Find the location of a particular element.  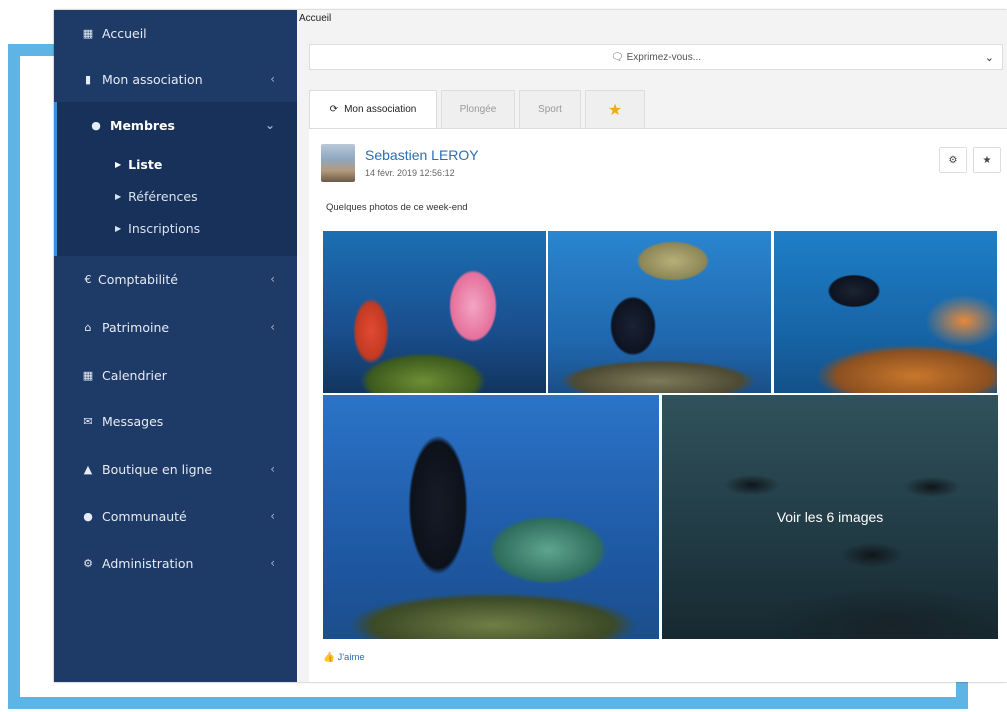

sidebar-item-membres: ● Membres ⌄ is located at coordinates (175, 125).